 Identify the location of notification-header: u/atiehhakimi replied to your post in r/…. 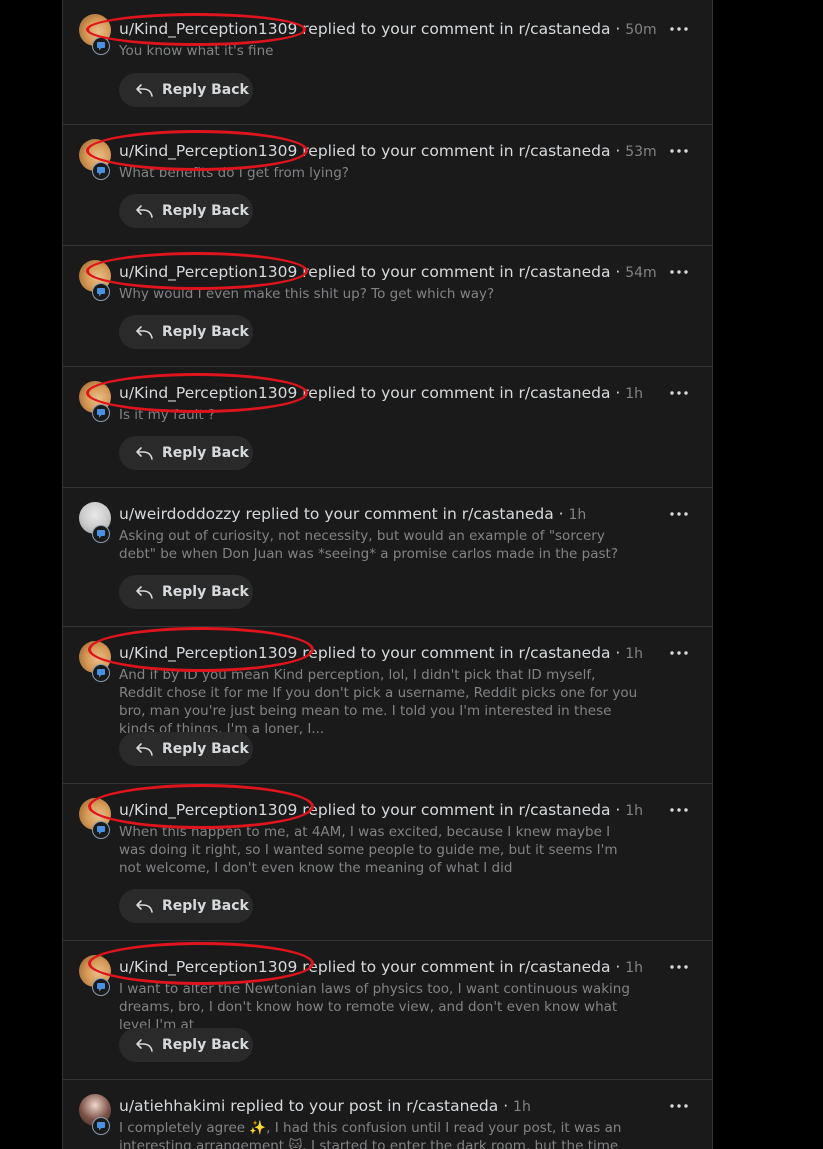
(325, 1106).